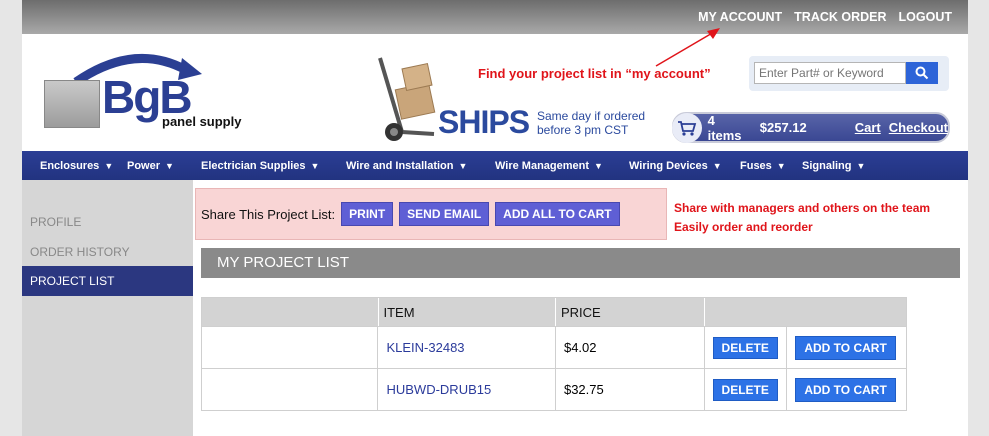  I want to click on search-box, so click(849, 73).